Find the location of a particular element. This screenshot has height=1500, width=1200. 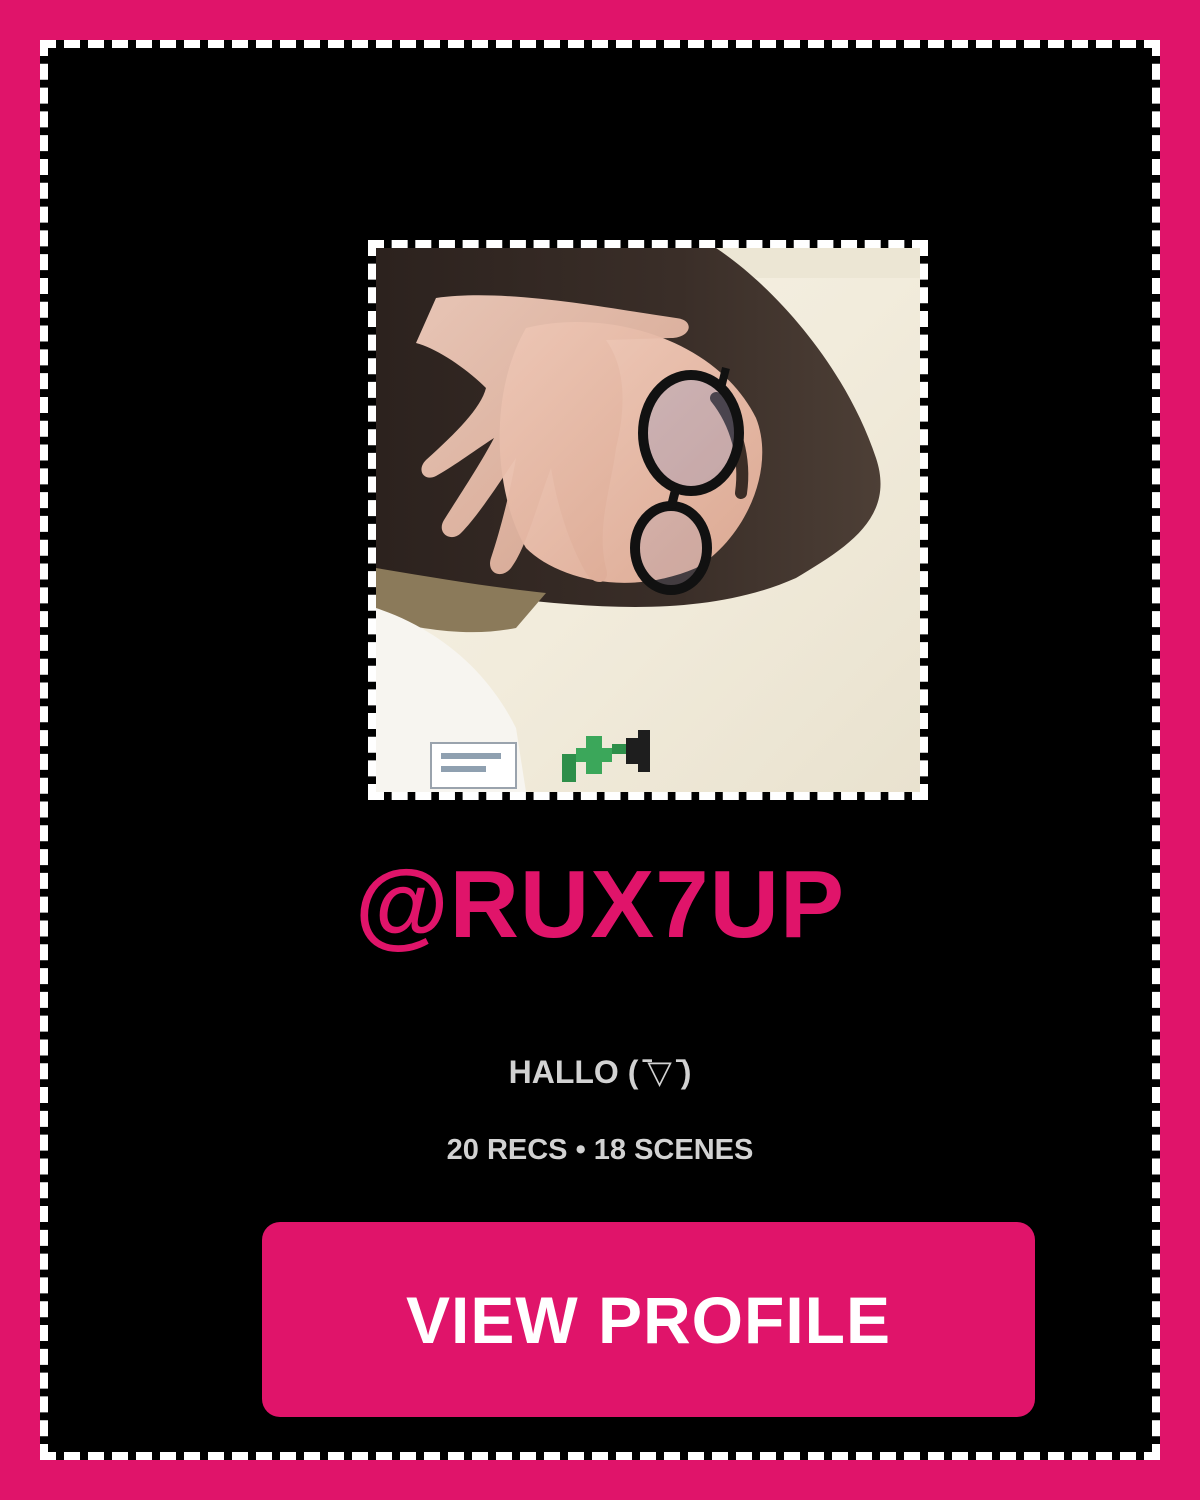

profile-stats: 20 RECS • 18 SCENES is located at coordinates (600, 1150).